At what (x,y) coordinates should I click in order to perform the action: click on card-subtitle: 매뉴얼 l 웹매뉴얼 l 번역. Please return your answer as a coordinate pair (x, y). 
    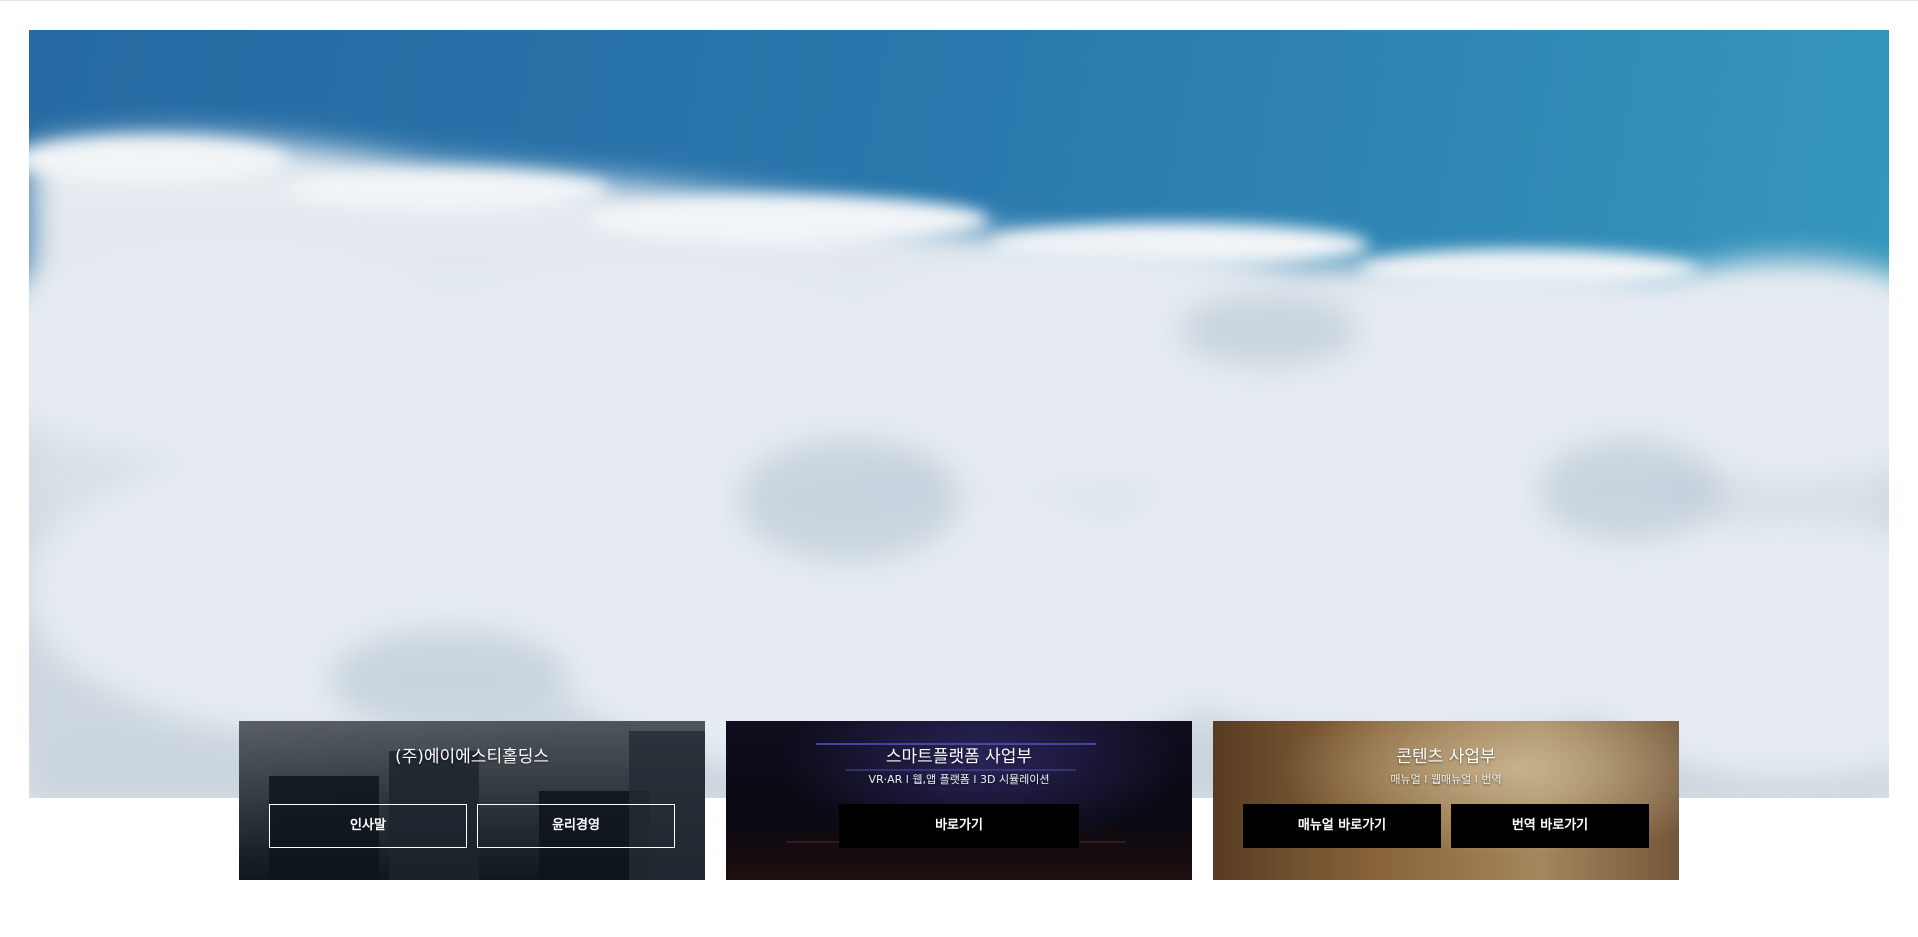
    Looking at the image, I should click on (1446, 779).